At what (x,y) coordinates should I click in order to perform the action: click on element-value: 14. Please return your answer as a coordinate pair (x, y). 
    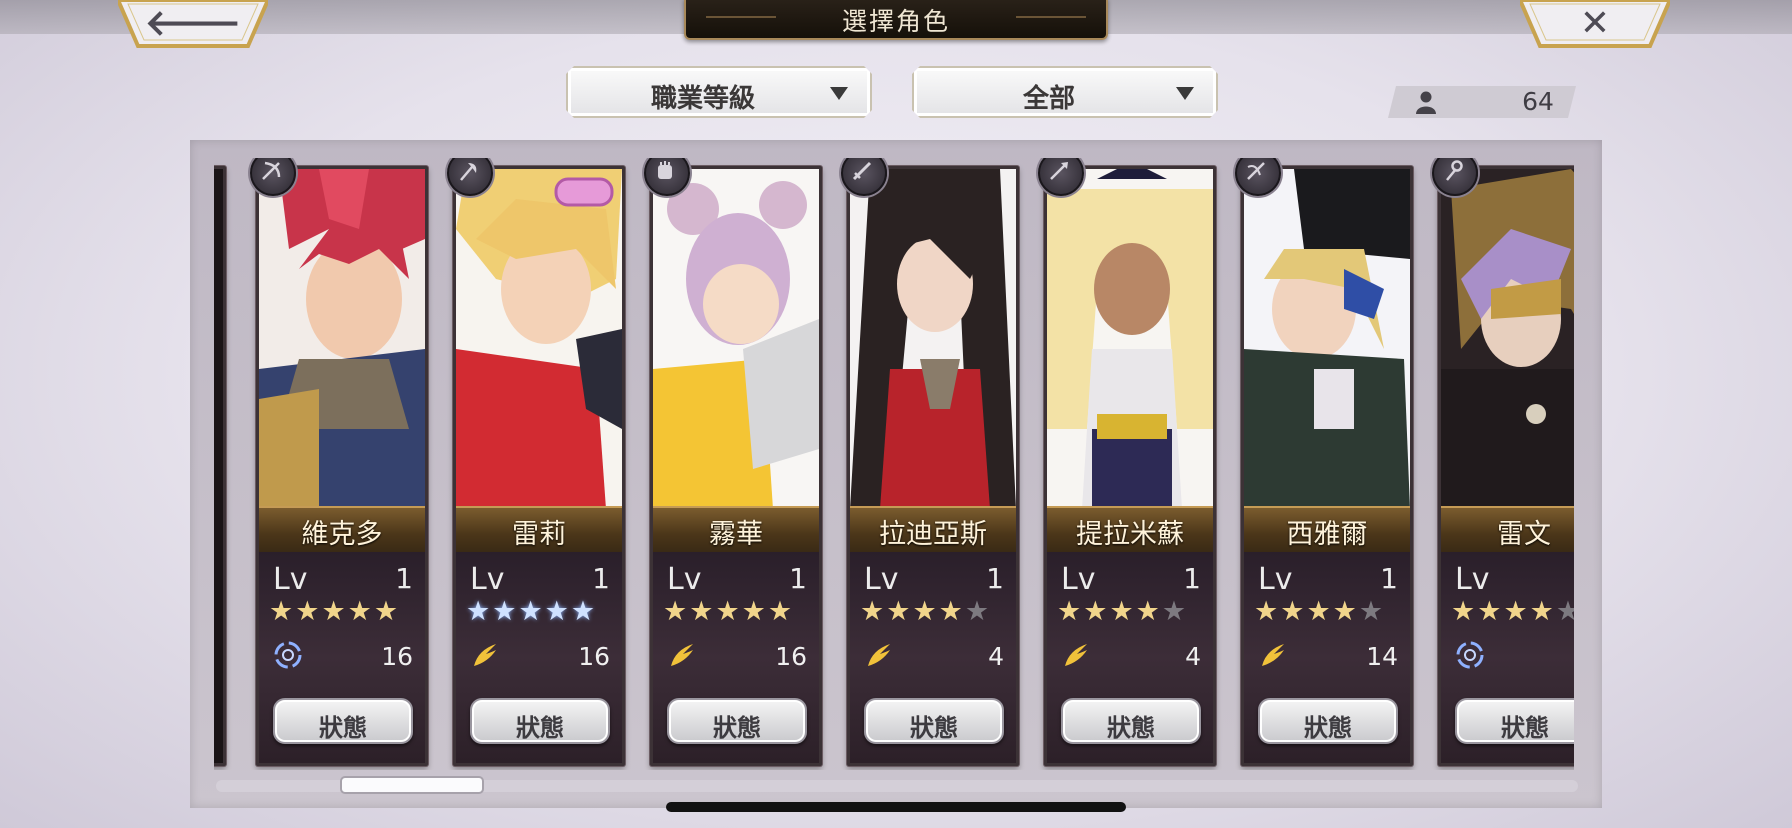
    Looking at the image, I should click on (1382, 656).